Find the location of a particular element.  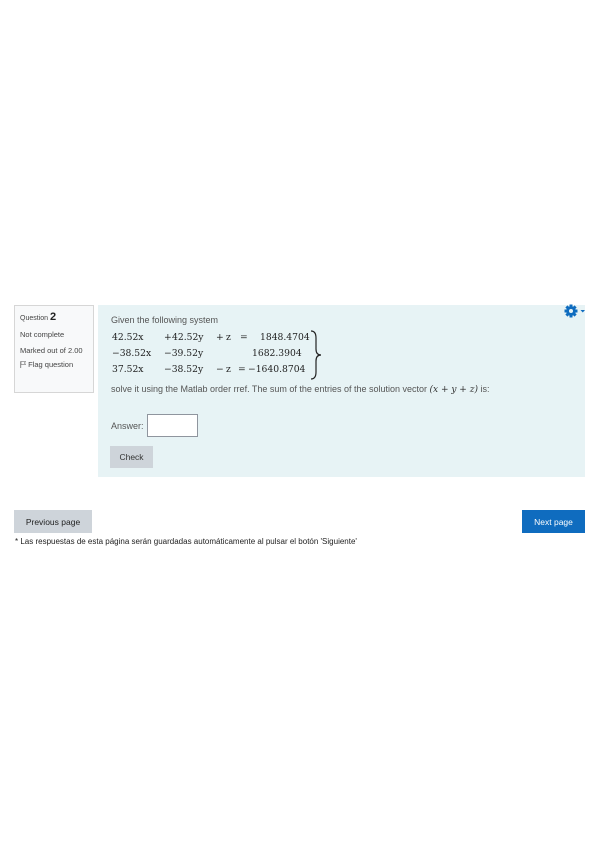

coef-x: −38.52x is located at coordinates (132, 353).